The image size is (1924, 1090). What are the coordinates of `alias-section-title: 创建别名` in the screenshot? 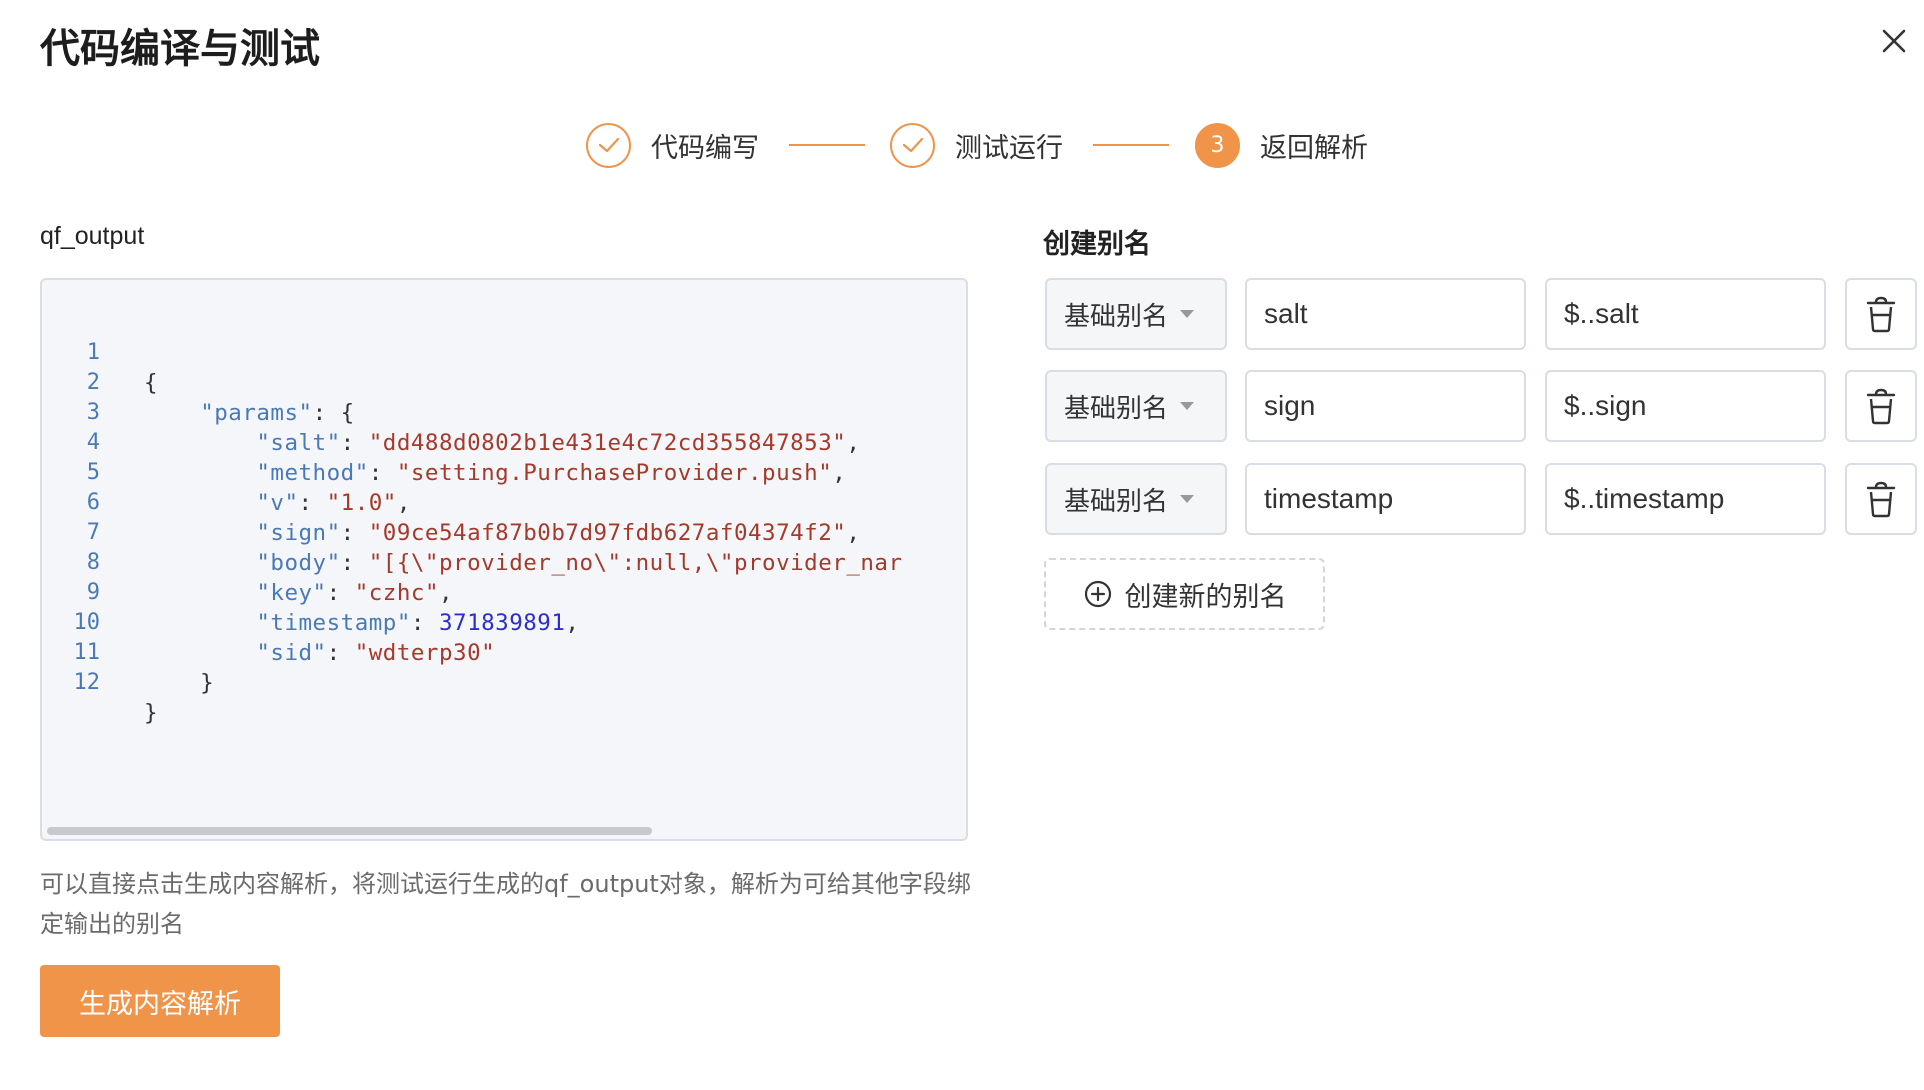 It's located at (1097, 244).